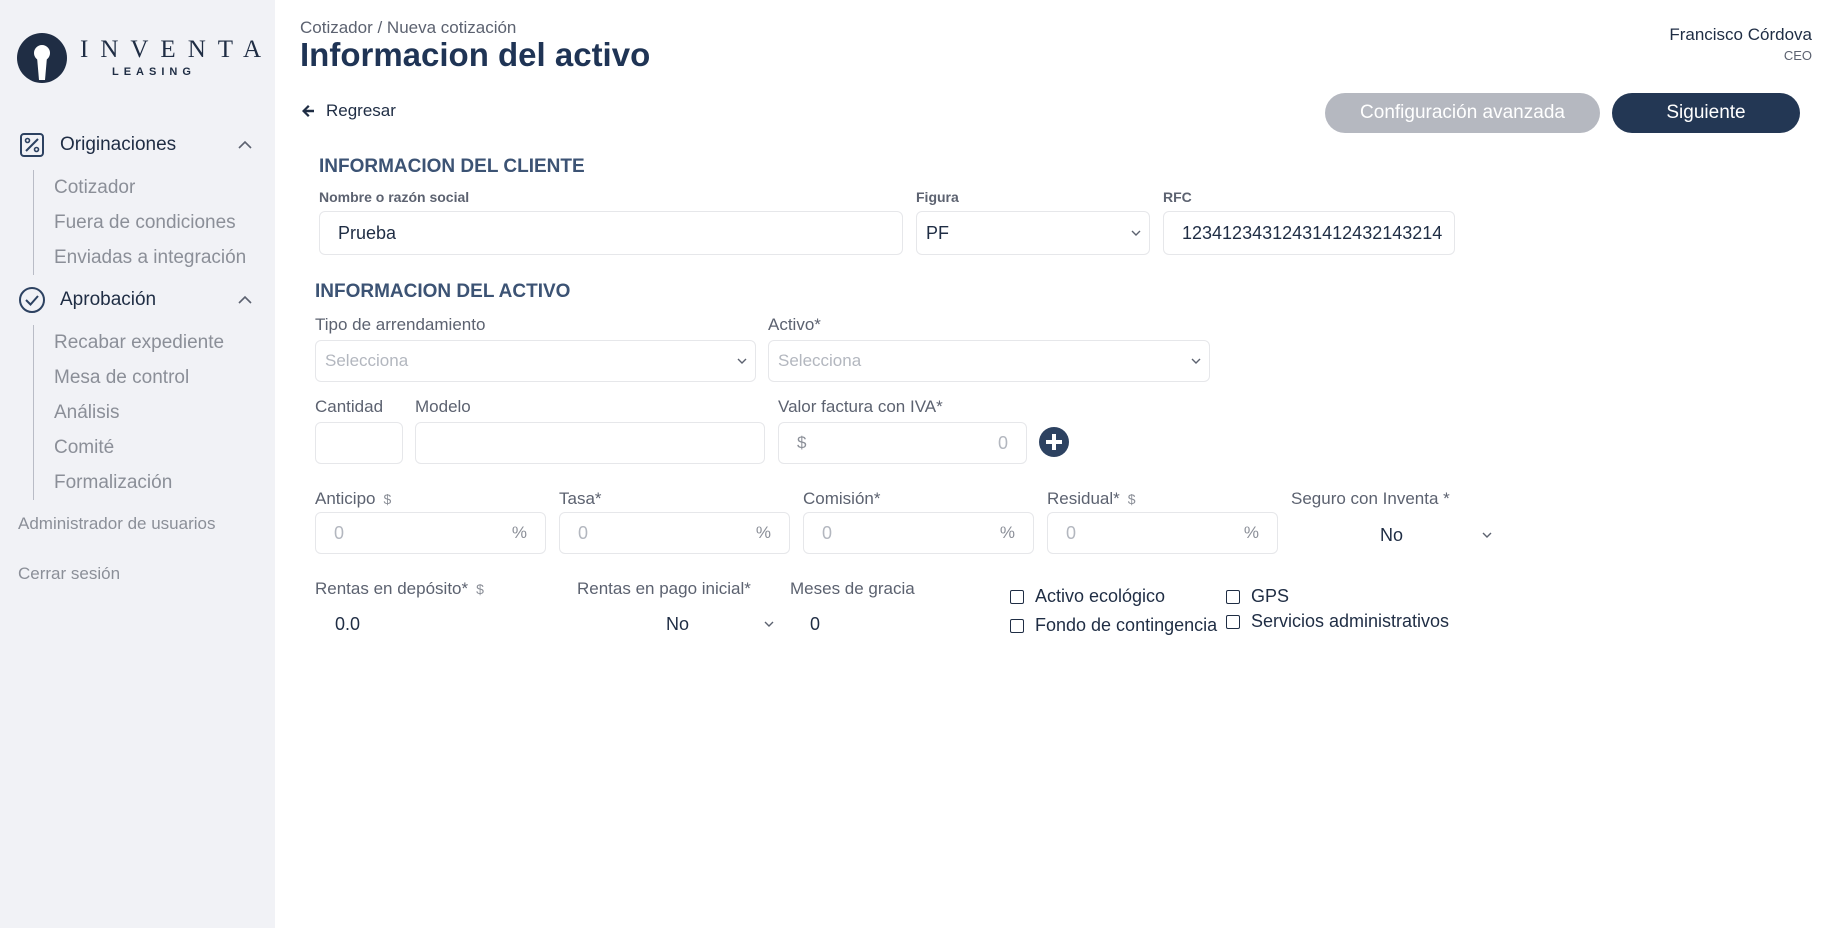 This screenshot has width=1848, height=928. Describe the element at coordinates (1126, 625) in the screenshot. I see `contingency-fund-label: Fondo de contingencia` at that location.